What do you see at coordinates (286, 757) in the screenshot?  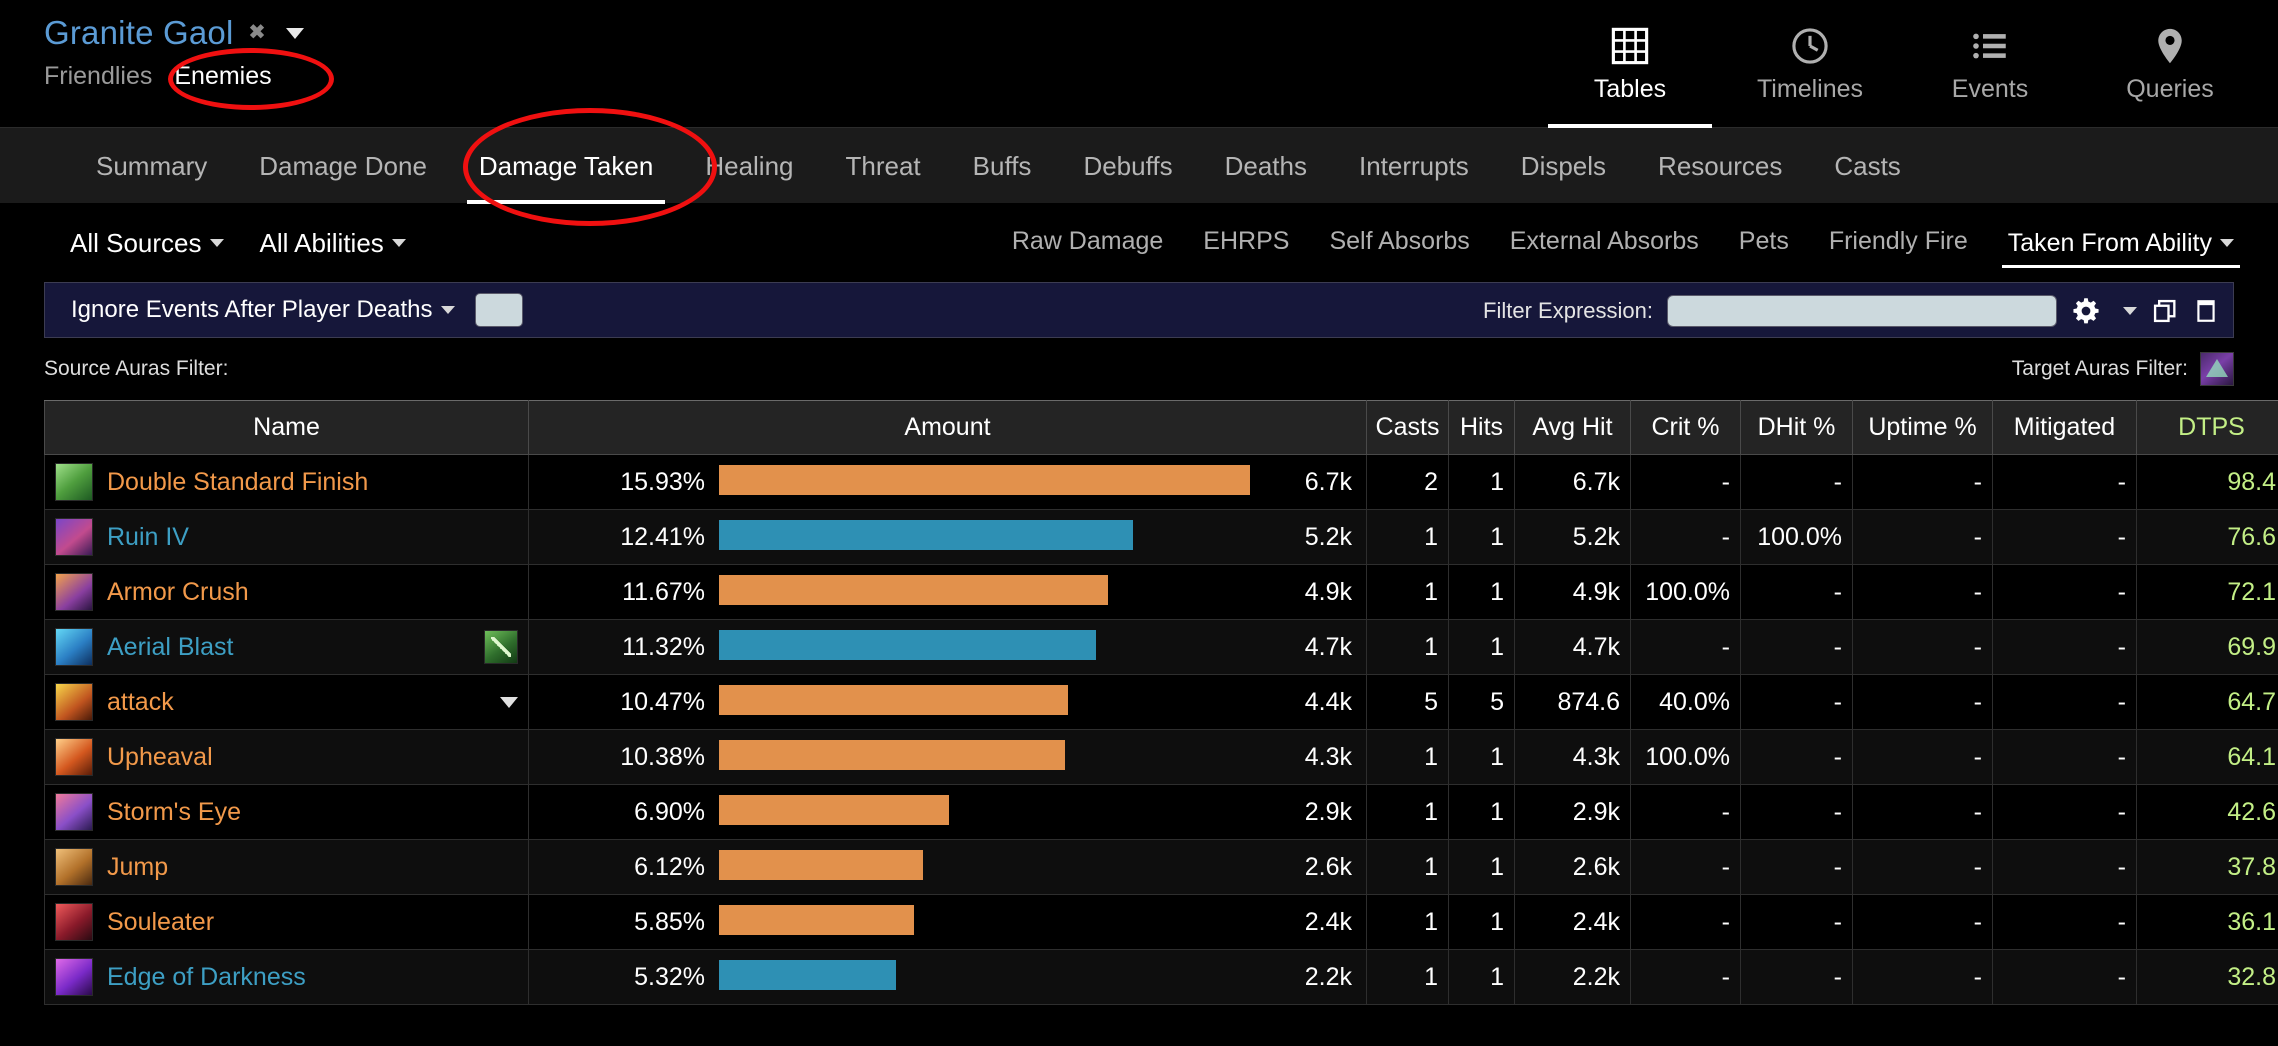 I see `cell-name: Upheaval` at bounding box center [286, 757].